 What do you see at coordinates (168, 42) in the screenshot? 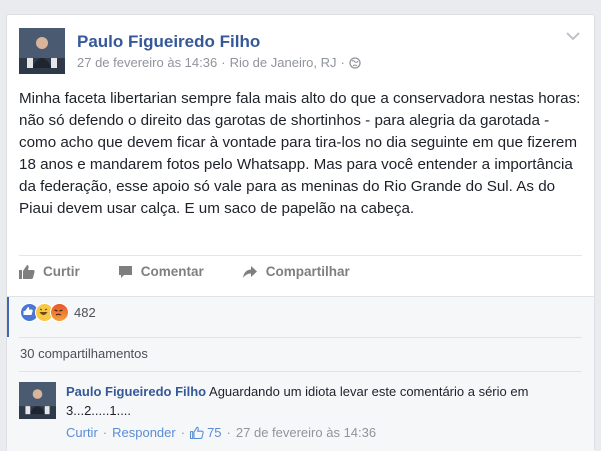
I see `post-author: Paulo Figueiredo Filho` at bounding box center [168, 42].